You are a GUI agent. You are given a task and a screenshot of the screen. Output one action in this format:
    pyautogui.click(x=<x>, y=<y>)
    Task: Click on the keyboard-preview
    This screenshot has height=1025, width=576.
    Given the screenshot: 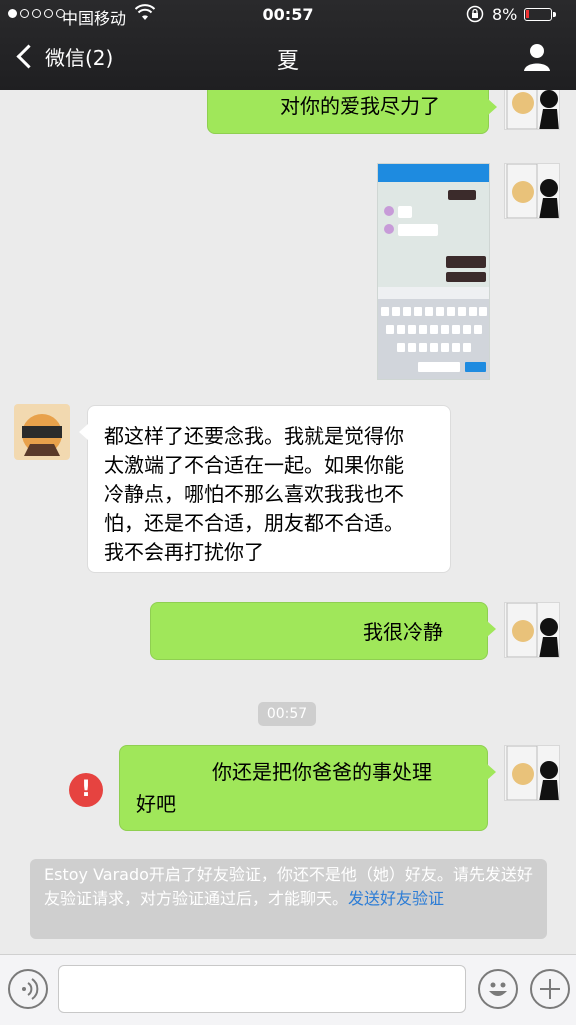 What is the action you would take?
    pyautogui.click(x=433, y=333)
    